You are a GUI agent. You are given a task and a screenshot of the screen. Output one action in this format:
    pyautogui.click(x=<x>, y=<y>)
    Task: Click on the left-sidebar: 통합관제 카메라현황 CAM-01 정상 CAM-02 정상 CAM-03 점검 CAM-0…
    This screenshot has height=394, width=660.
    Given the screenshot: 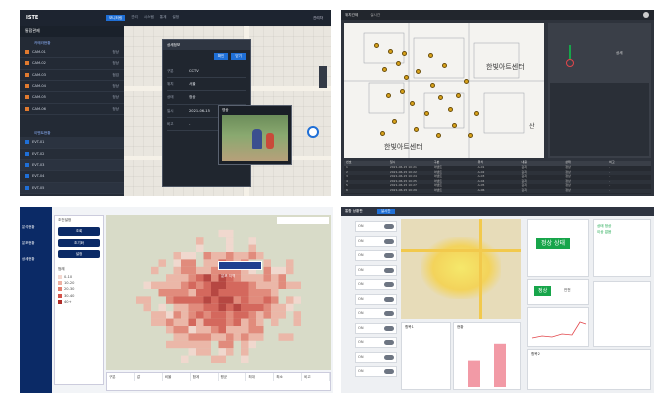 What is the action you would take?
    pyautogui.click(x=72, y=111)
    